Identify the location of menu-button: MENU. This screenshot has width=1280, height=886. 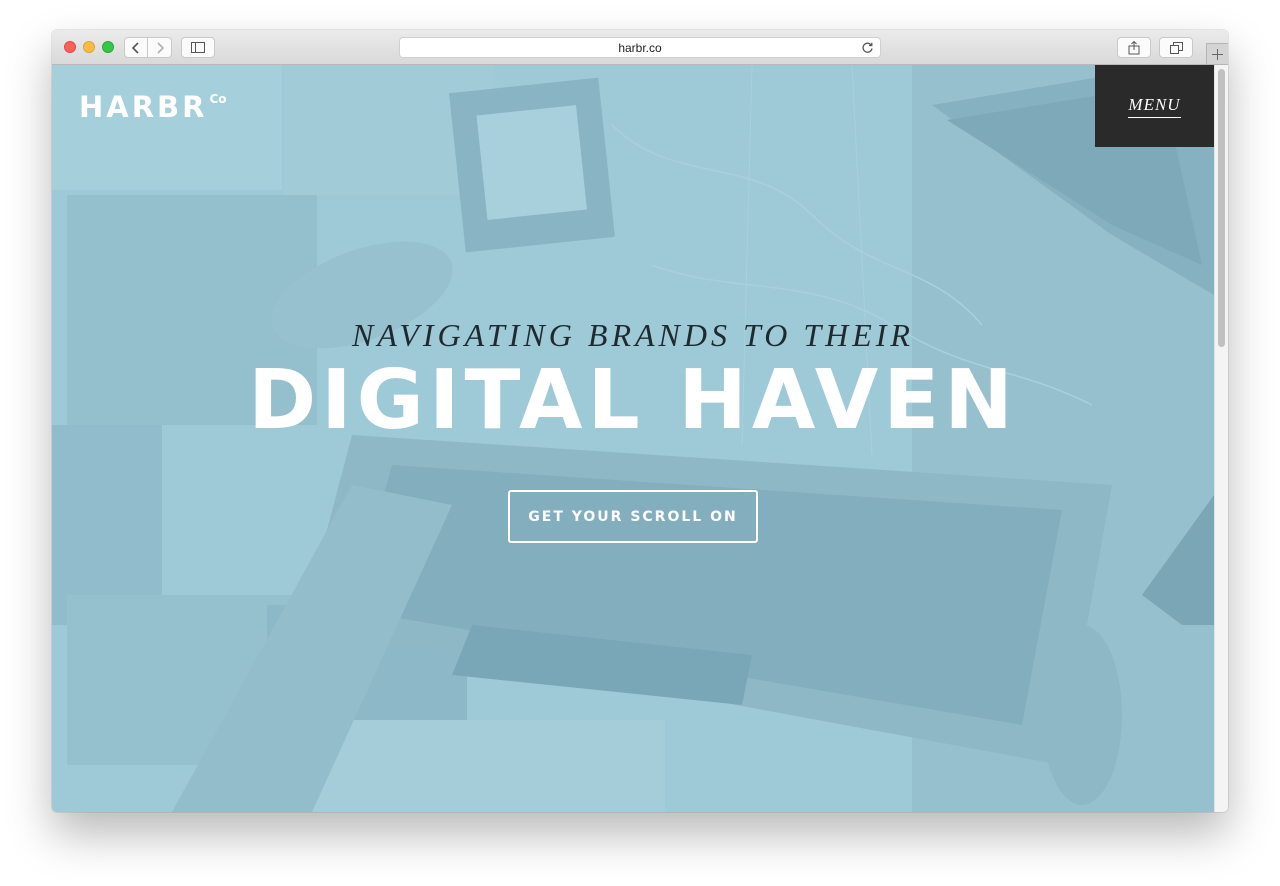
(1154, 106).